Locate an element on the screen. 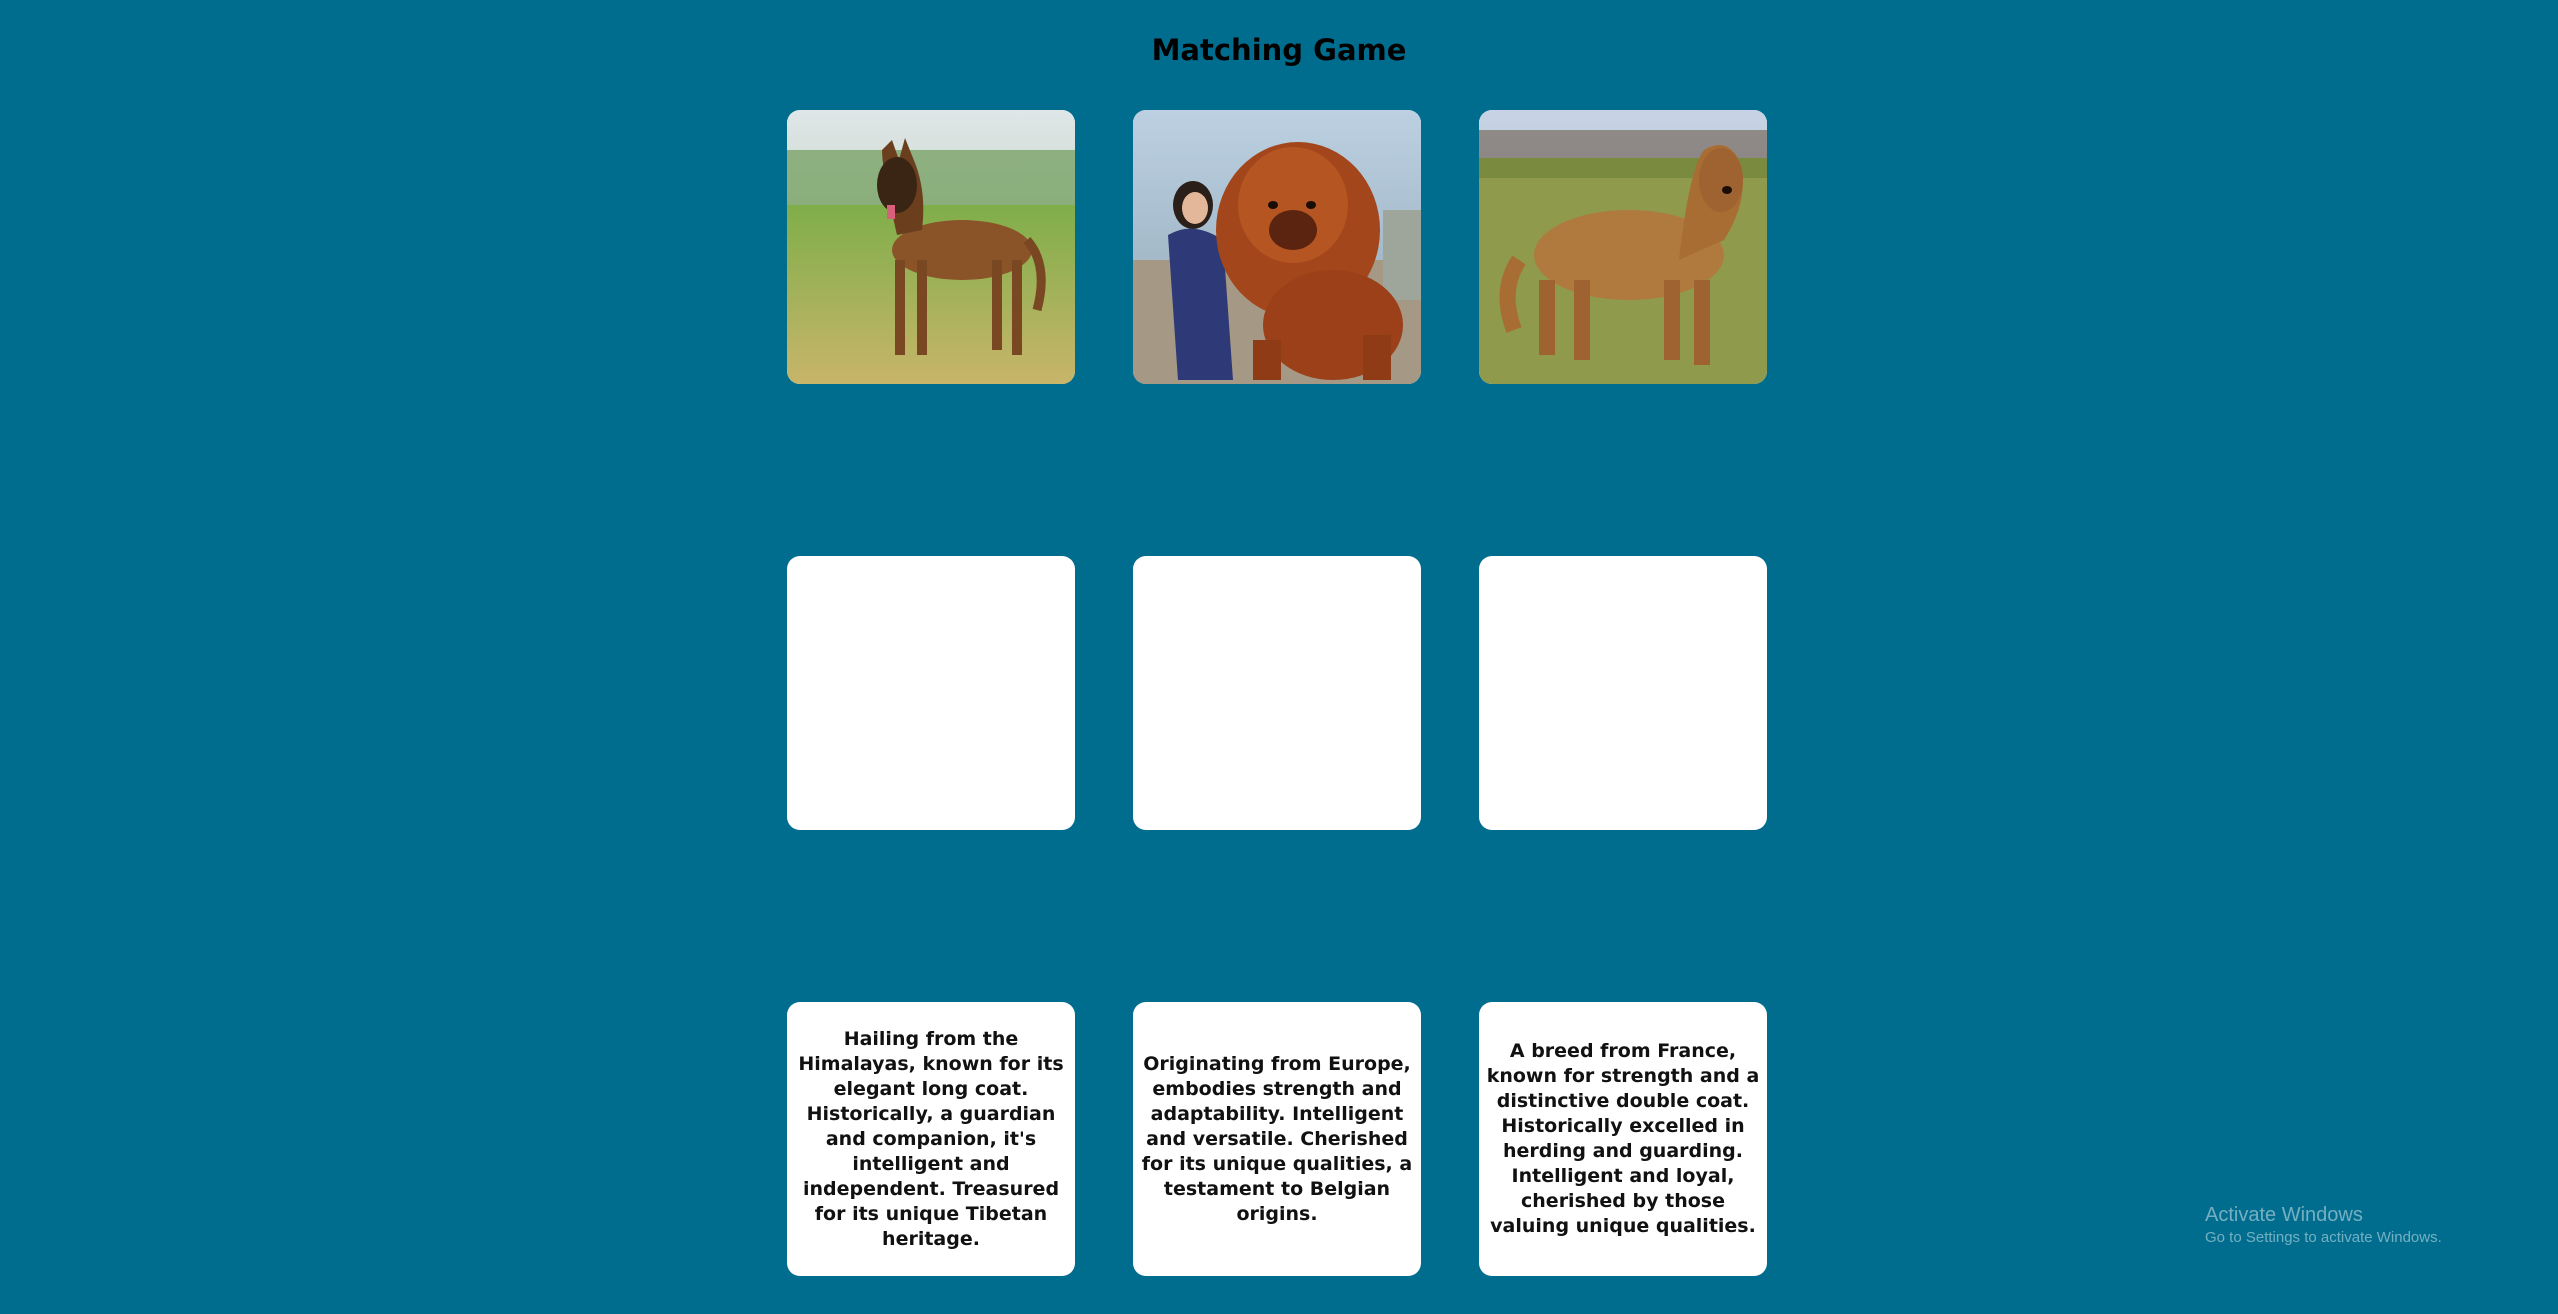  watermark-subtitle: Go to Settings to activate Windows. is located at coordinates (2323, 1237).